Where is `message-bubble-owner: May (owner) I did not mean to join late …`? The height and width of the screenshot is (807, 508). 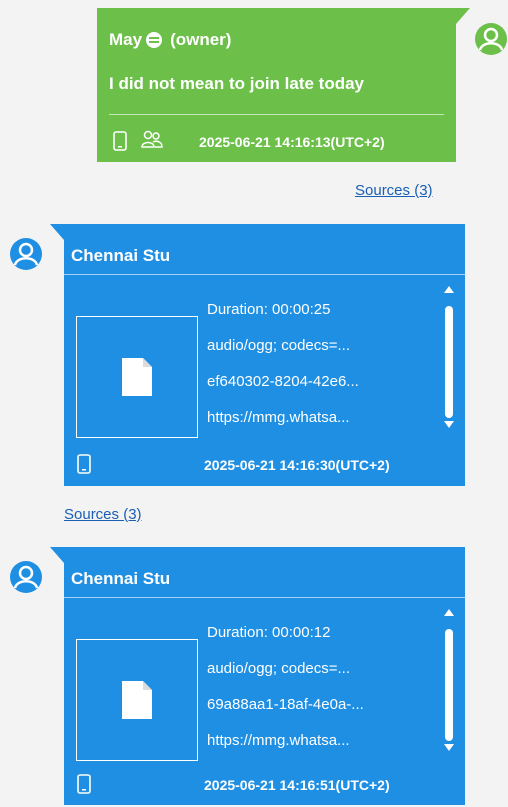
message-bubble-owner: May (owner) I did not mean to join late … is located at coordinates (276, 85).